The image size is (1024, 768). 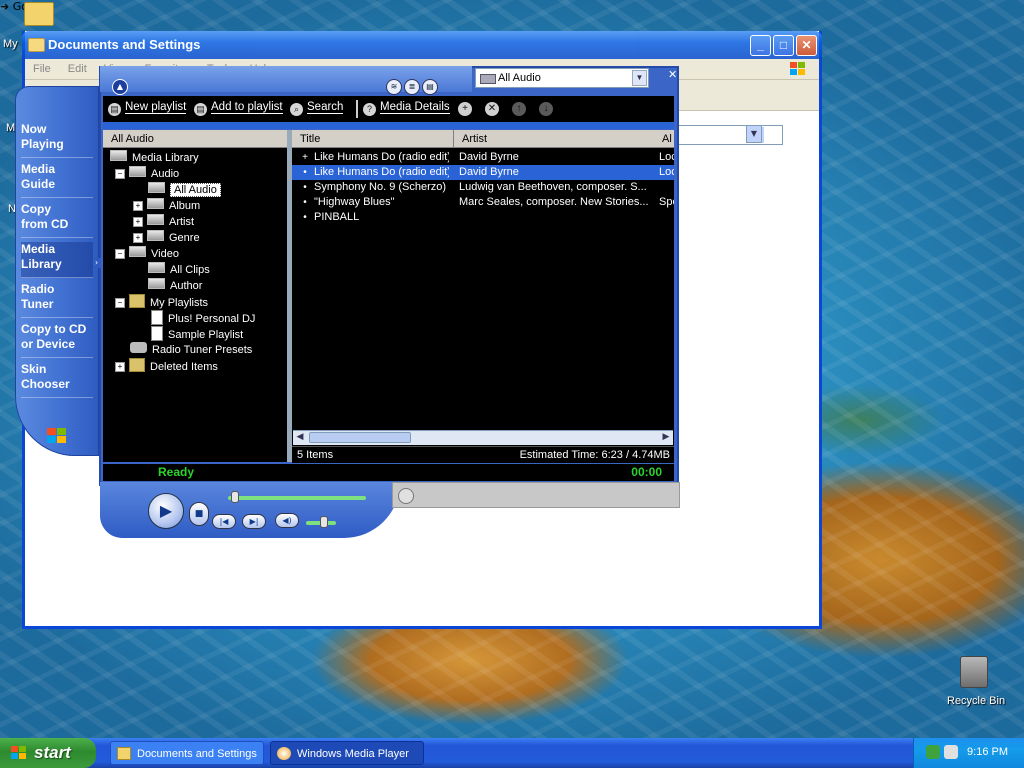 I want to click on nav-media-library: Media Library, so click(x=57, y=260).